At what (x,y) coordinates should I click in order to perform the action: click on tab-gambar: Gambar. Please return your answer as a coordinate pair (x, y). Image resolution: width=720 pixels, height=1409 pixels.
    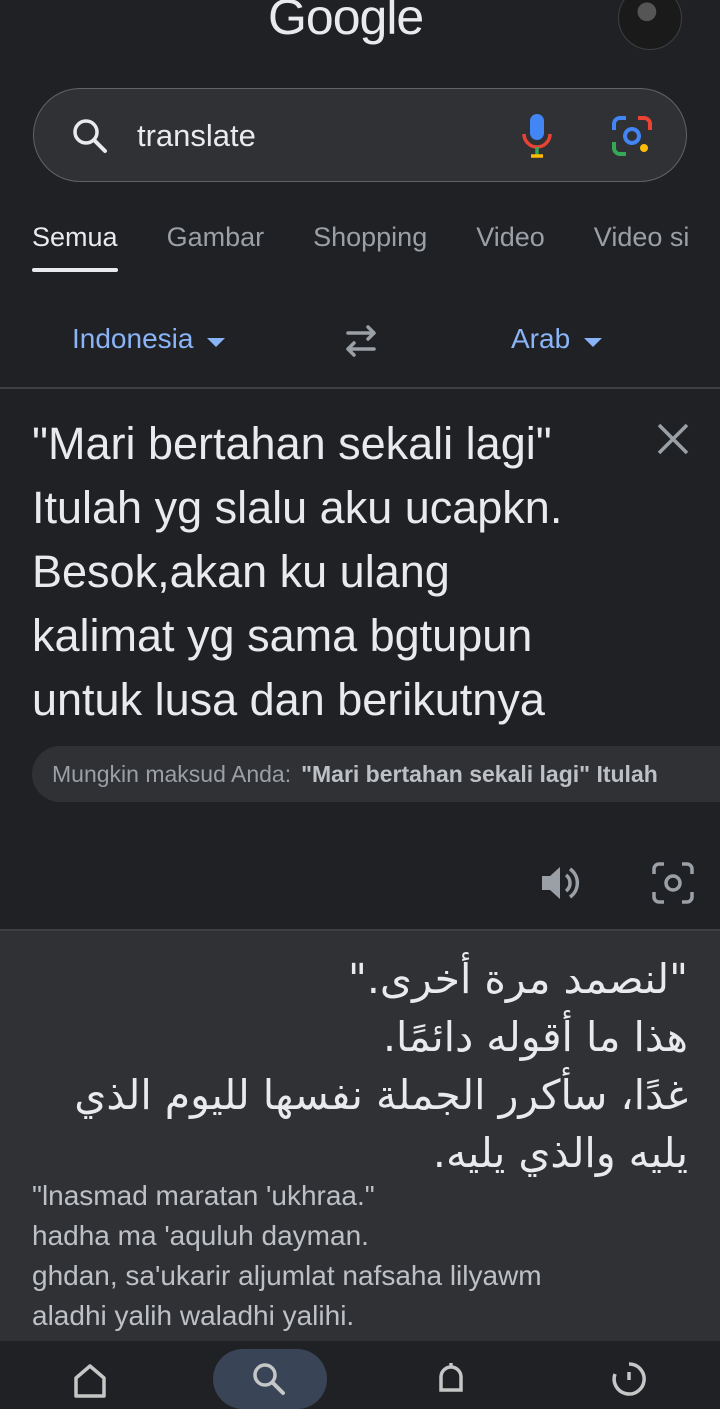
    Looking at the image, I should click on (216, 247).